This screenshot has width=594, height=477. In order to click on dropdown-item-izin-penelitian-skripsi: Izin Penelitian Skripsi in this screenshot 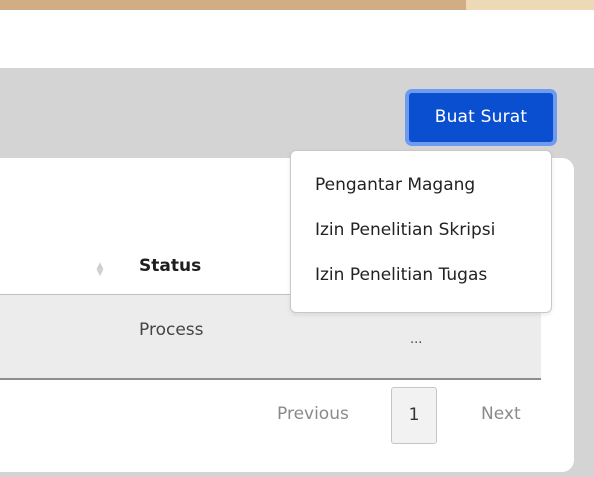, I will do `click(405, 230)`.